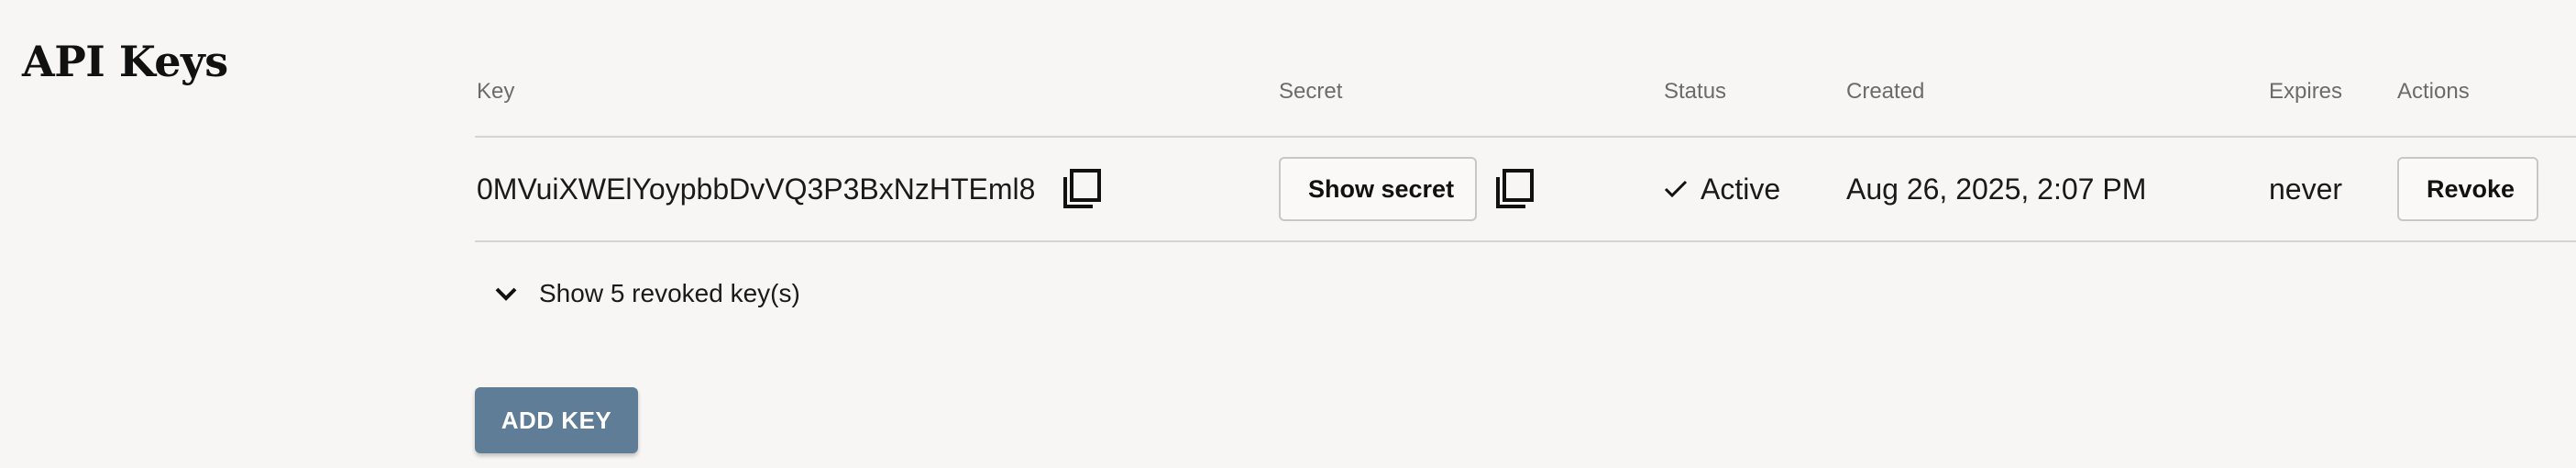  I want to click on created-date: Aug 26, 2025, 2:07 PM, so click(1996, 189).